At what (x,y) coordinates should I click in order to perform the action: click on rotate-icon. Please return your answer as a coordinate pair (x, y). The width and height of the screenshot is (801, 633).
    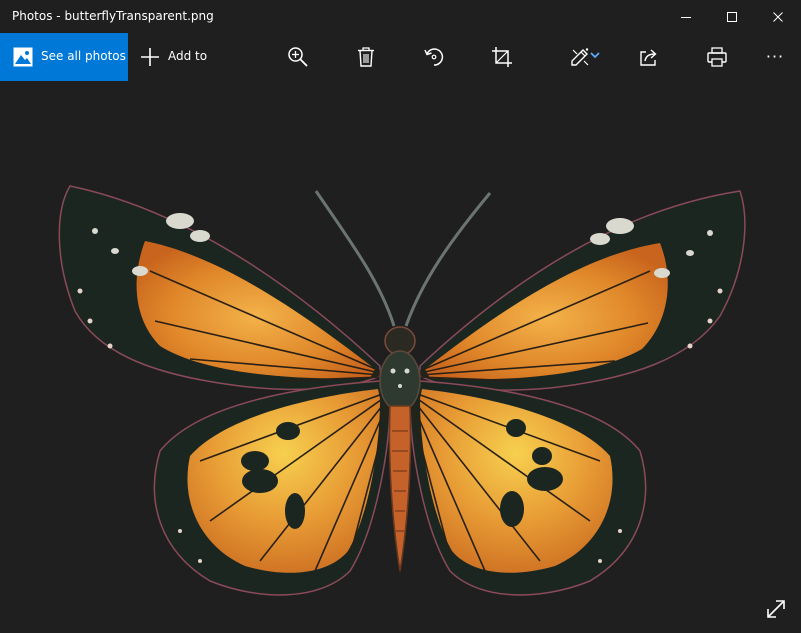
    Looking at the image, I should click on (434, 57).